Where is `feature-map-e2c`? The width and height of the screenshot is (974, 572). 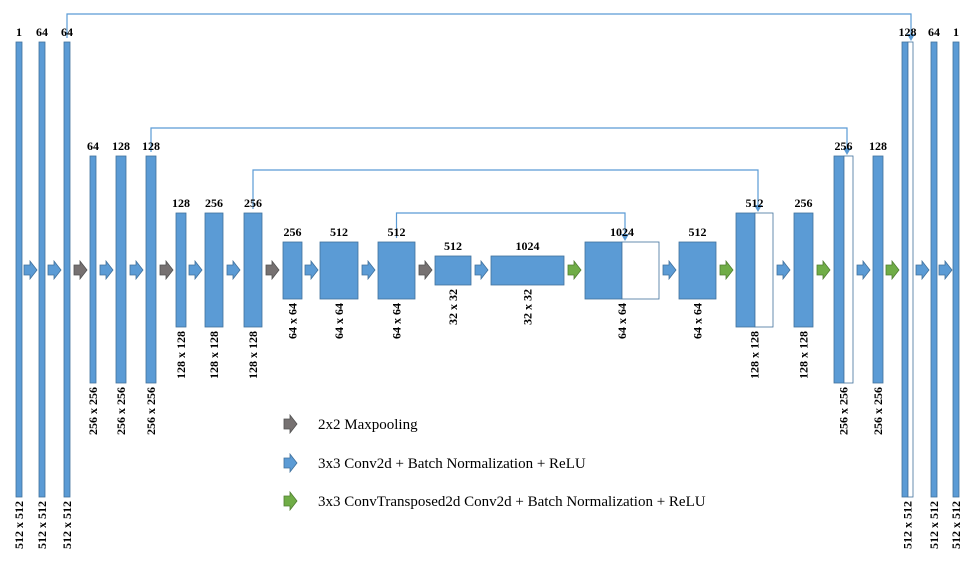
feature-map-e2c is located at coordinates (151, 269).